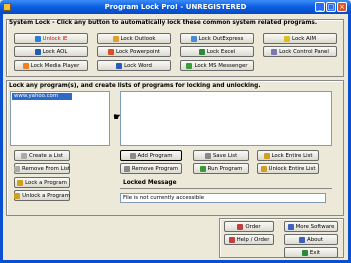  I want to click on lock-outexpress-button: Lock OutExpress, so click(217, 38).